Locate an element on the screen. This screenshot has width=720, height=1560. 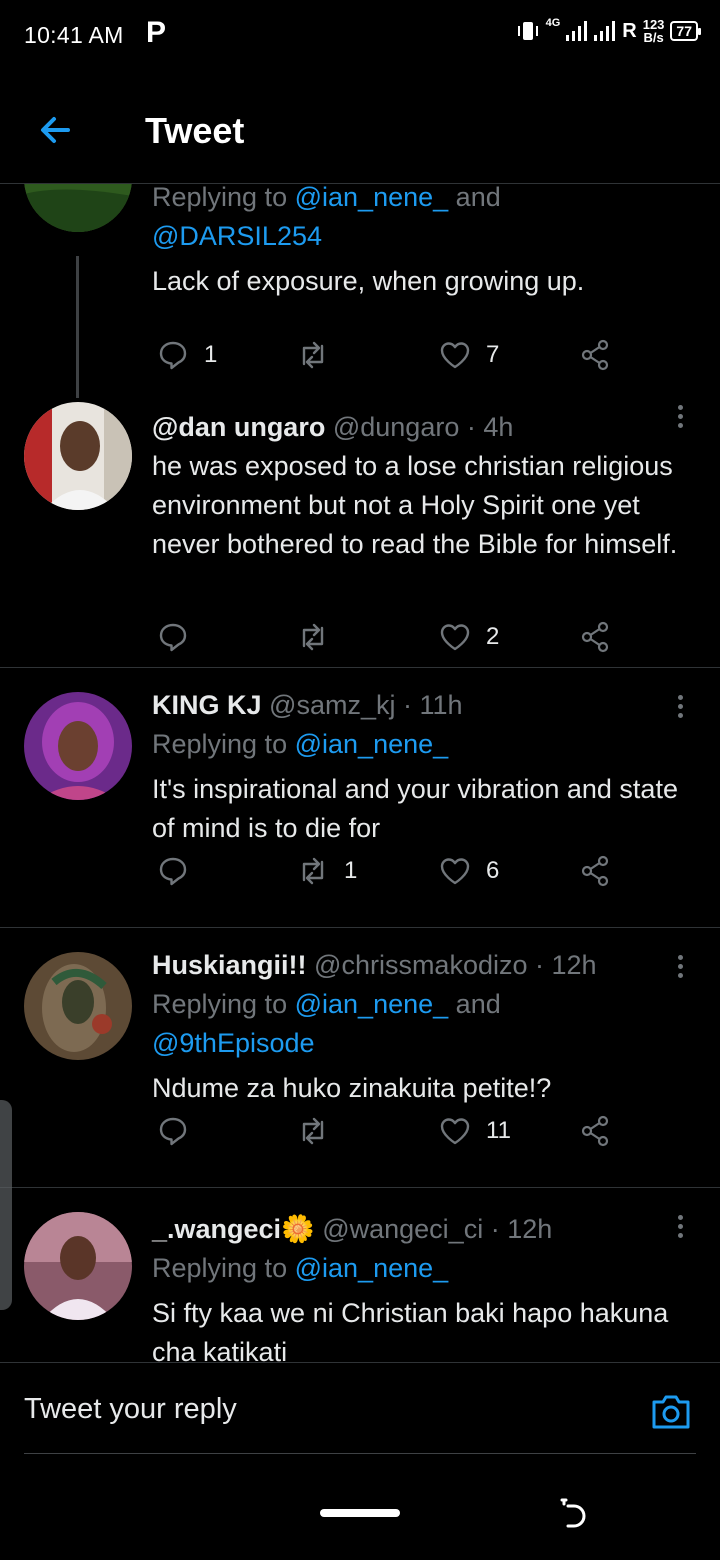
replying-to: Replying to @ian_nene_ and @DARSIL254 is located at coordinates (326, 217).